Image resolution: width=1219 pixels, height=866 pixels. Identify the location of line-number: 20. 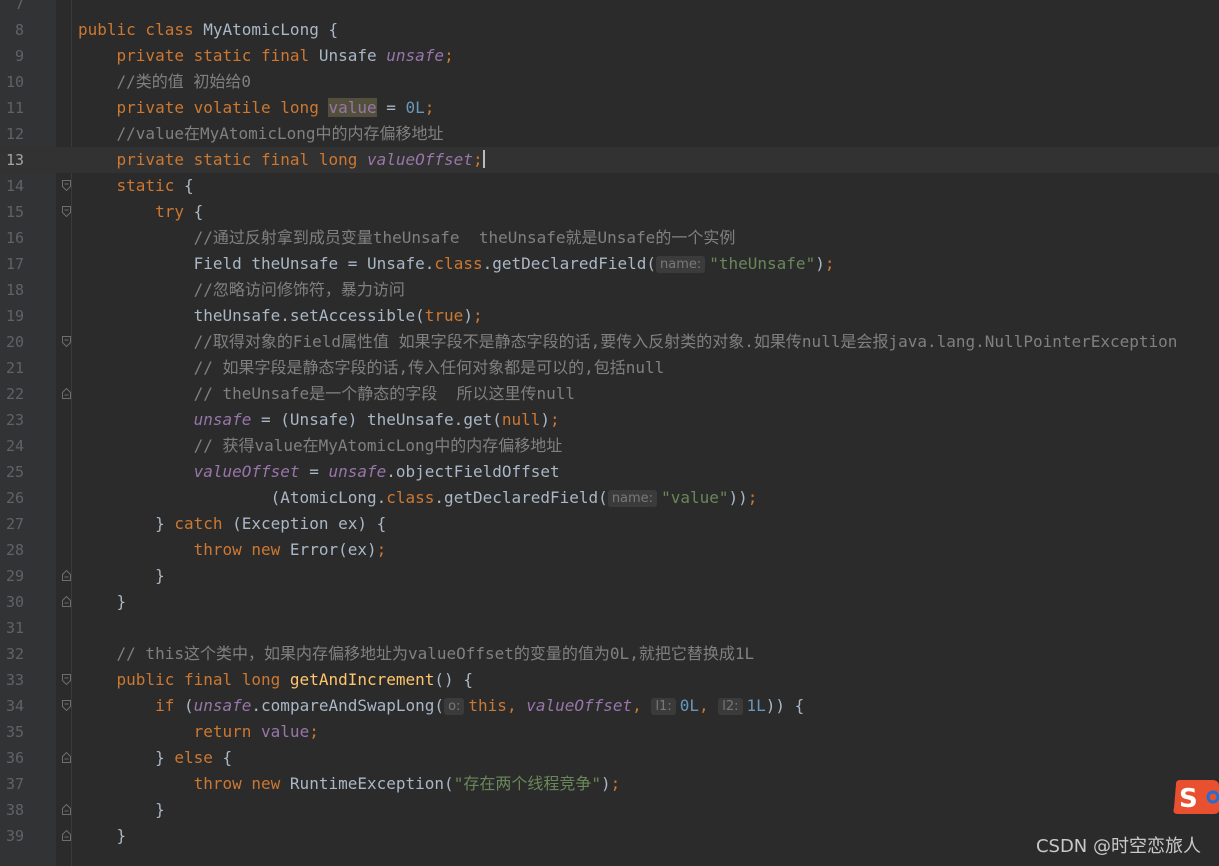
(14, 342).